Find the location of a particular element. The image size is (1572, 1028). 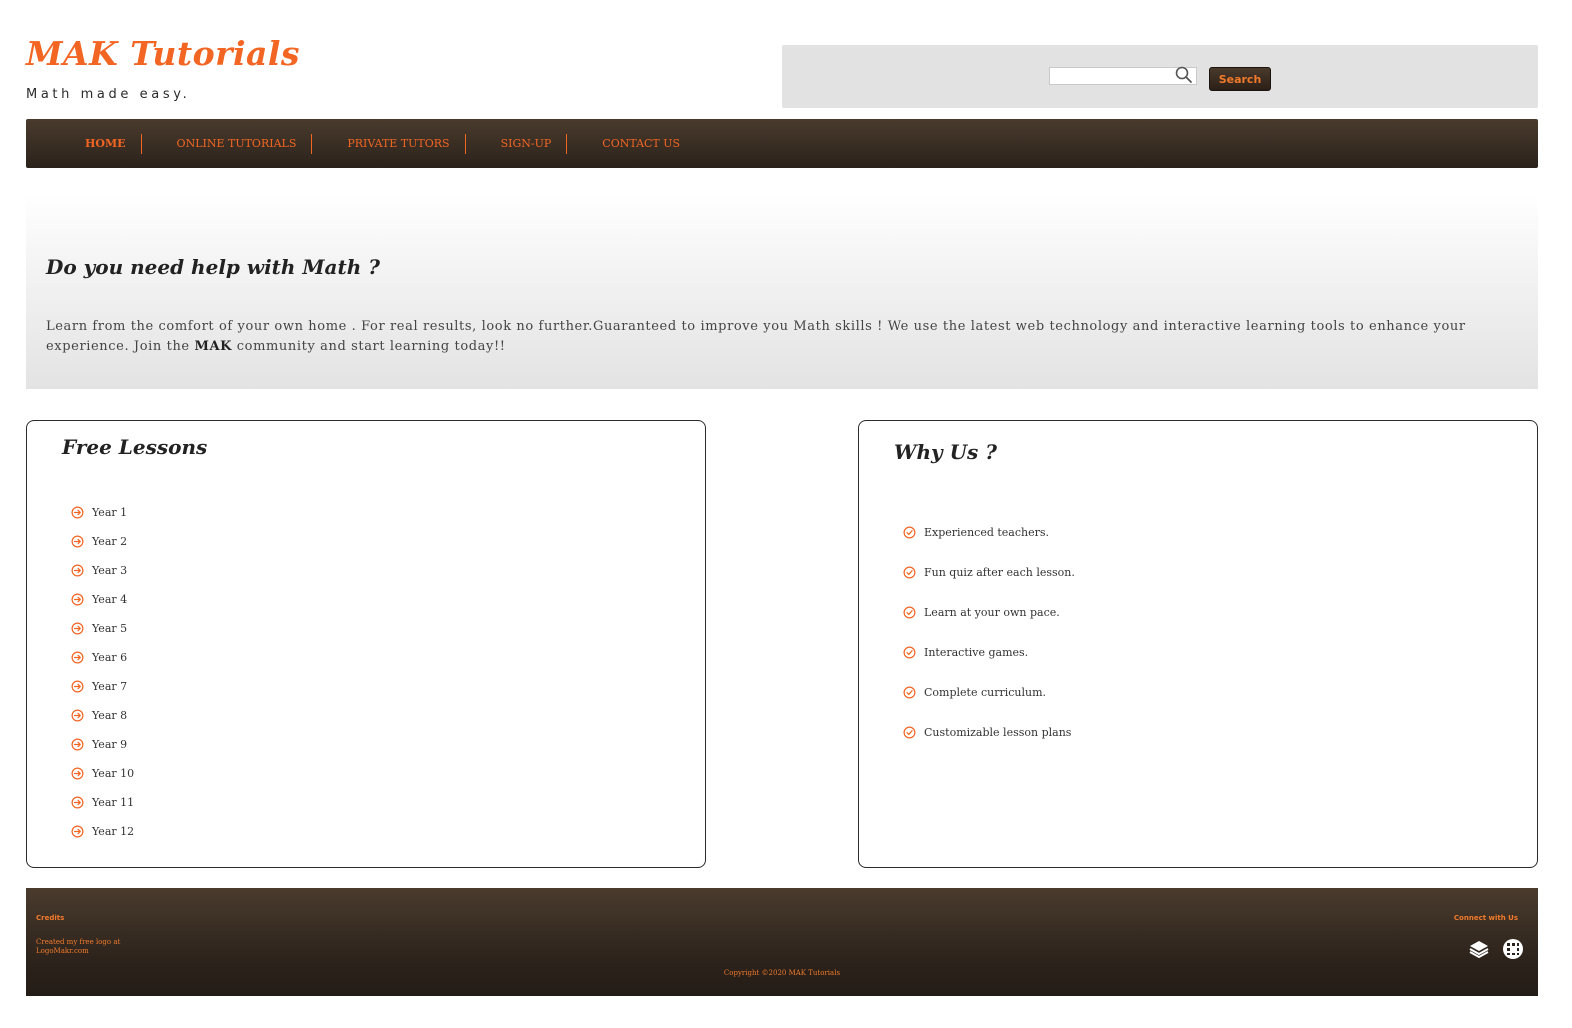

nav-item-home: HOME is located at coordinates (113, 143).